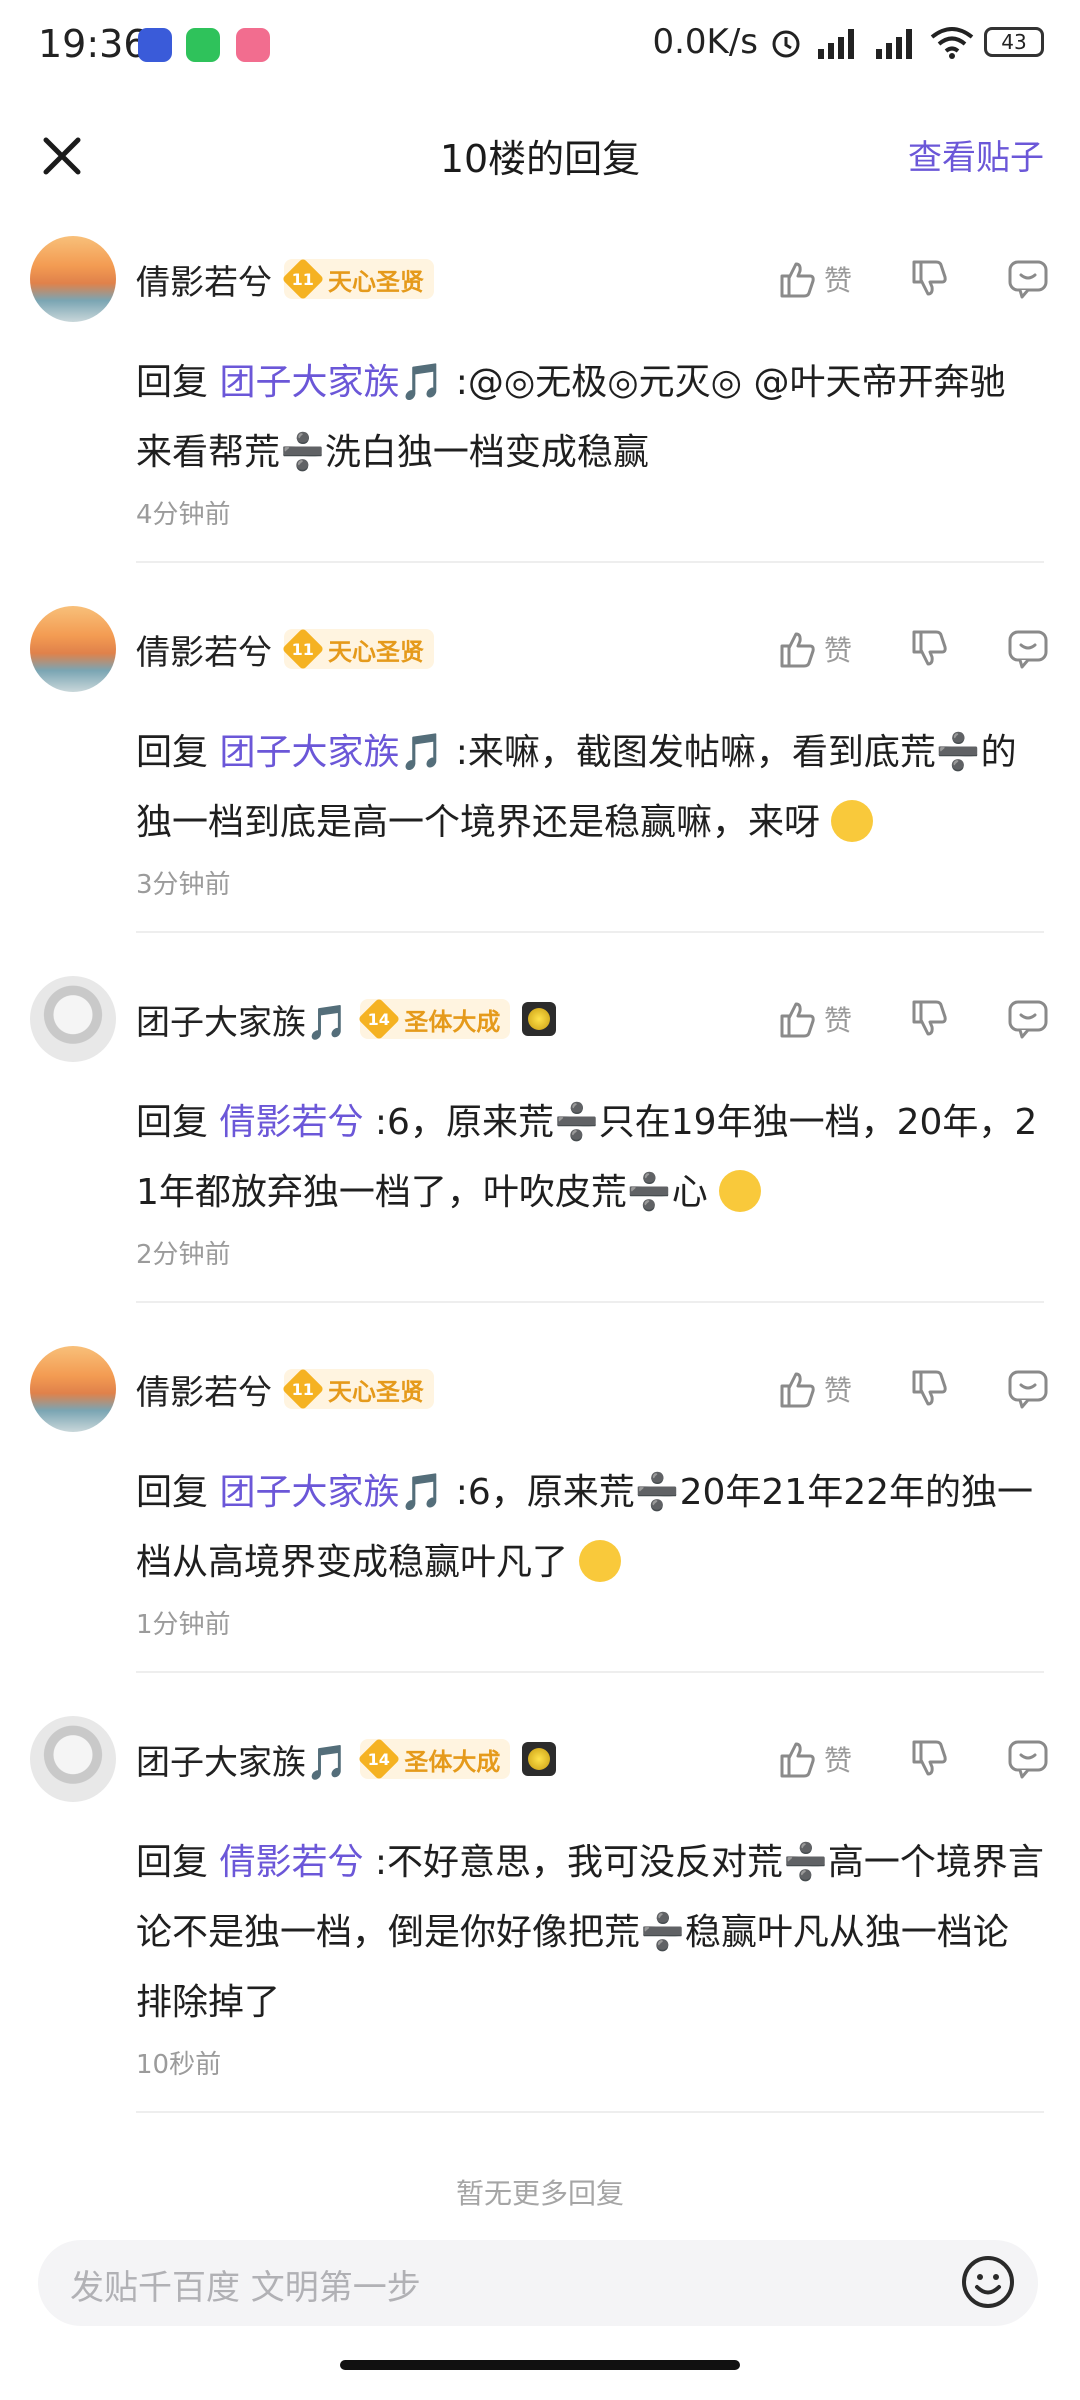 Image resolution: width=1080 pixels, height=2400 pixels. I want to click on signal-hd-icon, so click(836, 44).